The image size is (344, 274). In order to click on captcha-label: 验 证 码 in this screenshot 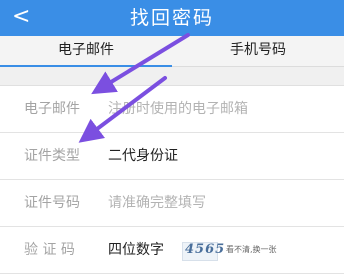, I will do `click(49, 250)`.